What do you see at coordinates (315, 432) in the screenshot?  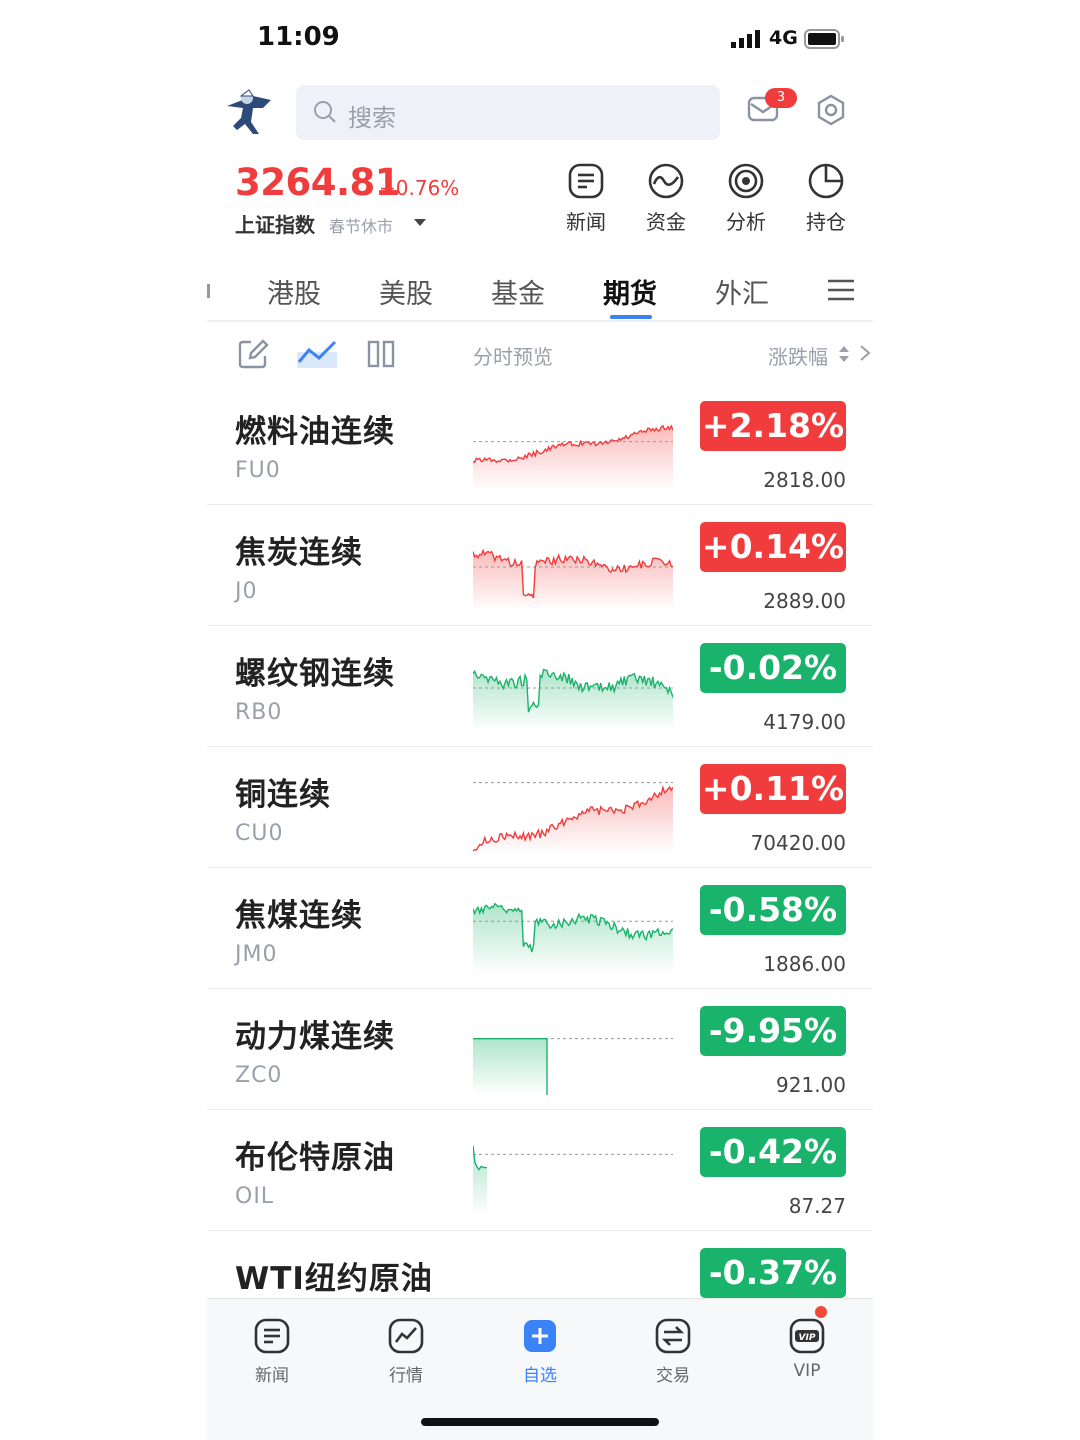 I see `instrument-name: 燃料油连续` at bounding box center [315, 432].